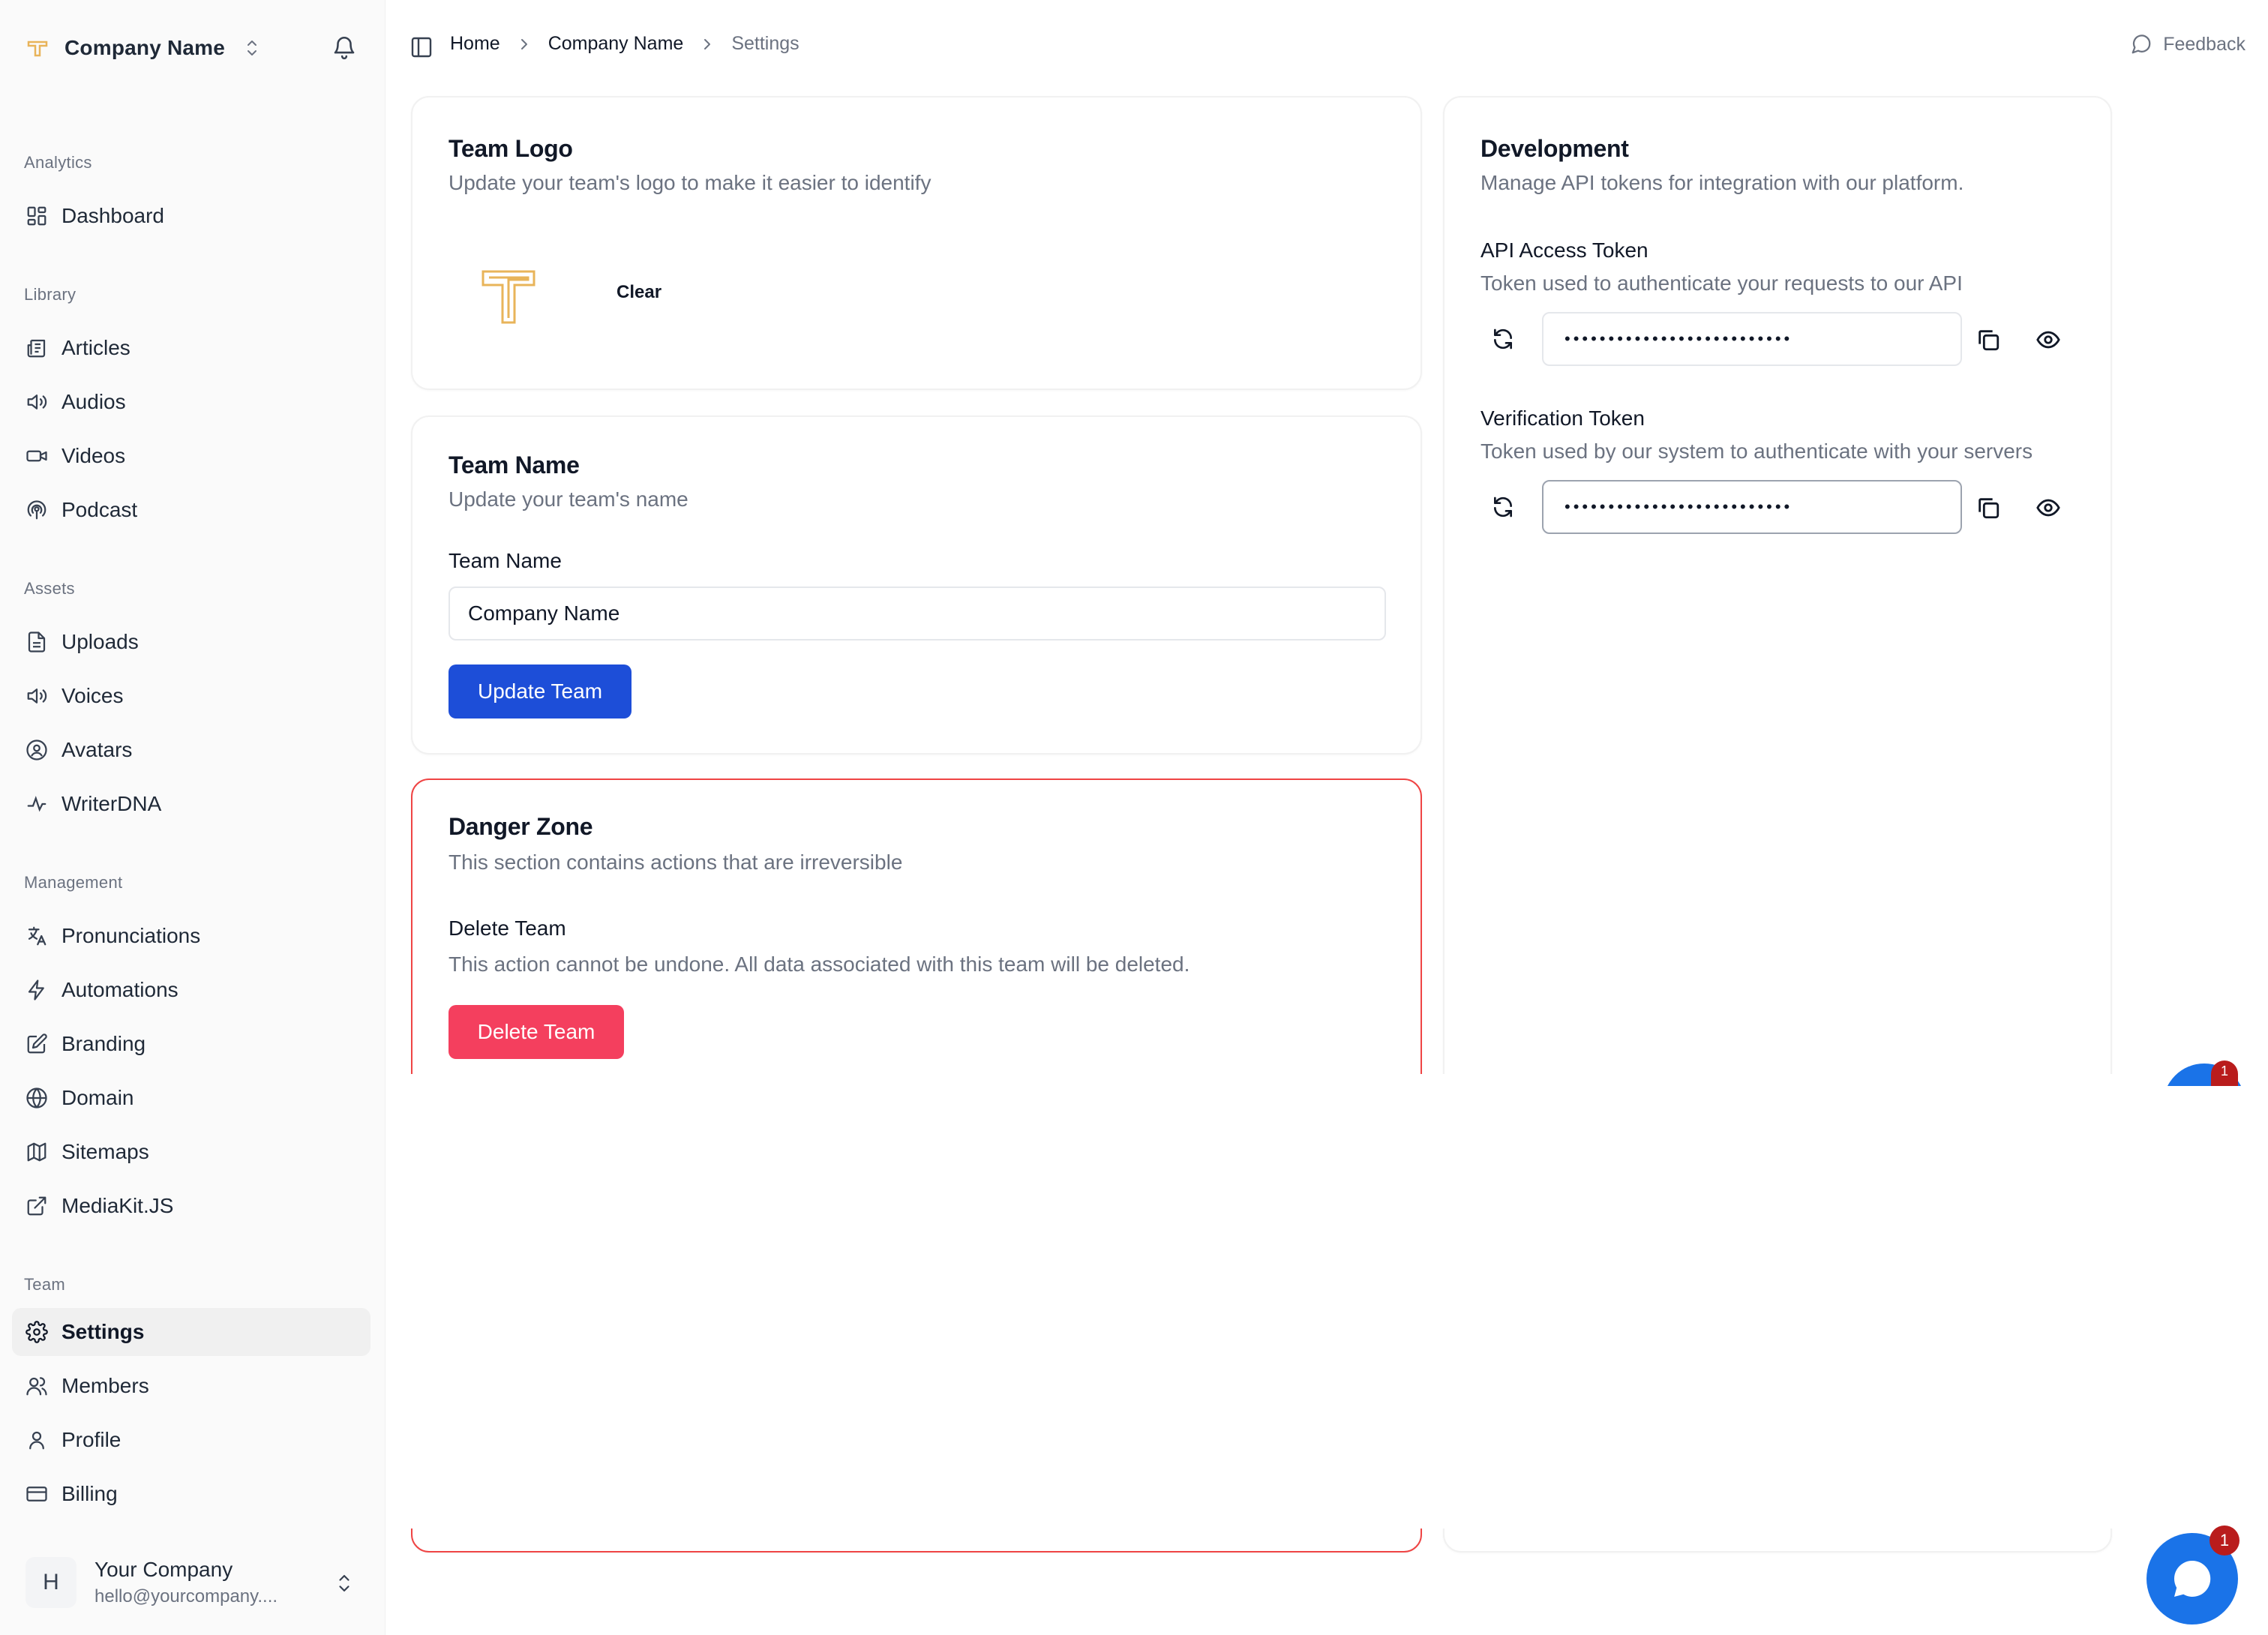  What do you see at coordinates (1554, 148) in the screenshot?
I see `development-title: Development` at bounding box center [1554, 148].